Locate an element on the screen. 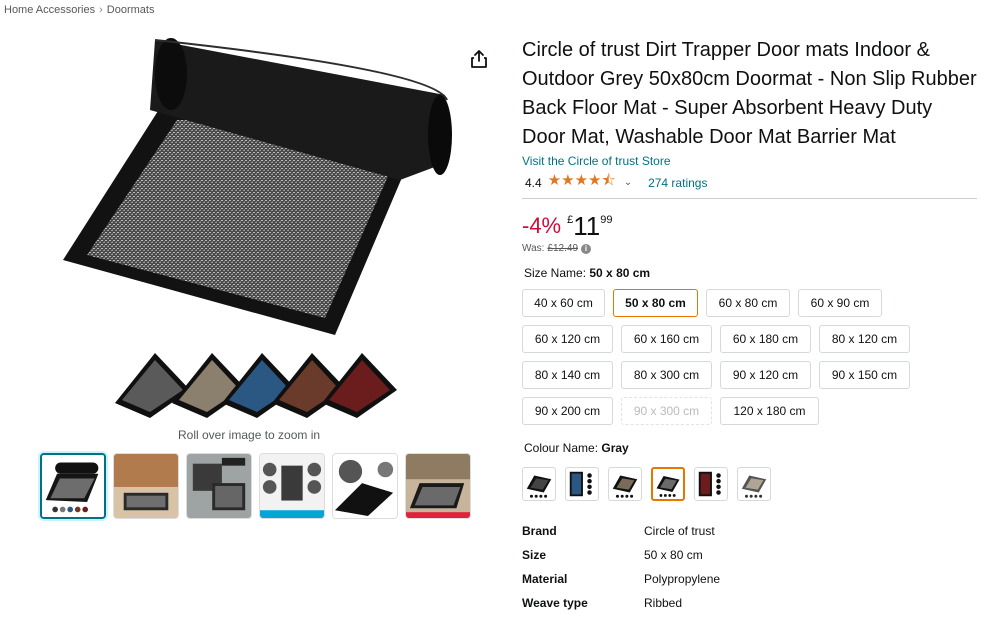  share-icon is located at coordinates (479, 59).